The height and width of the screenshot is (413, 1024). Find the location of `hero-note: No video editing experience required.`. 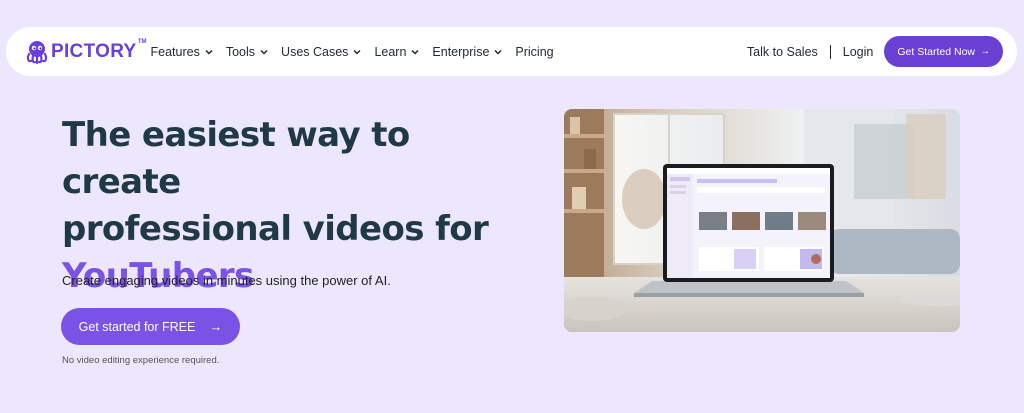

hero-note: No video editing experience required. is located at coordinates (141, 360).